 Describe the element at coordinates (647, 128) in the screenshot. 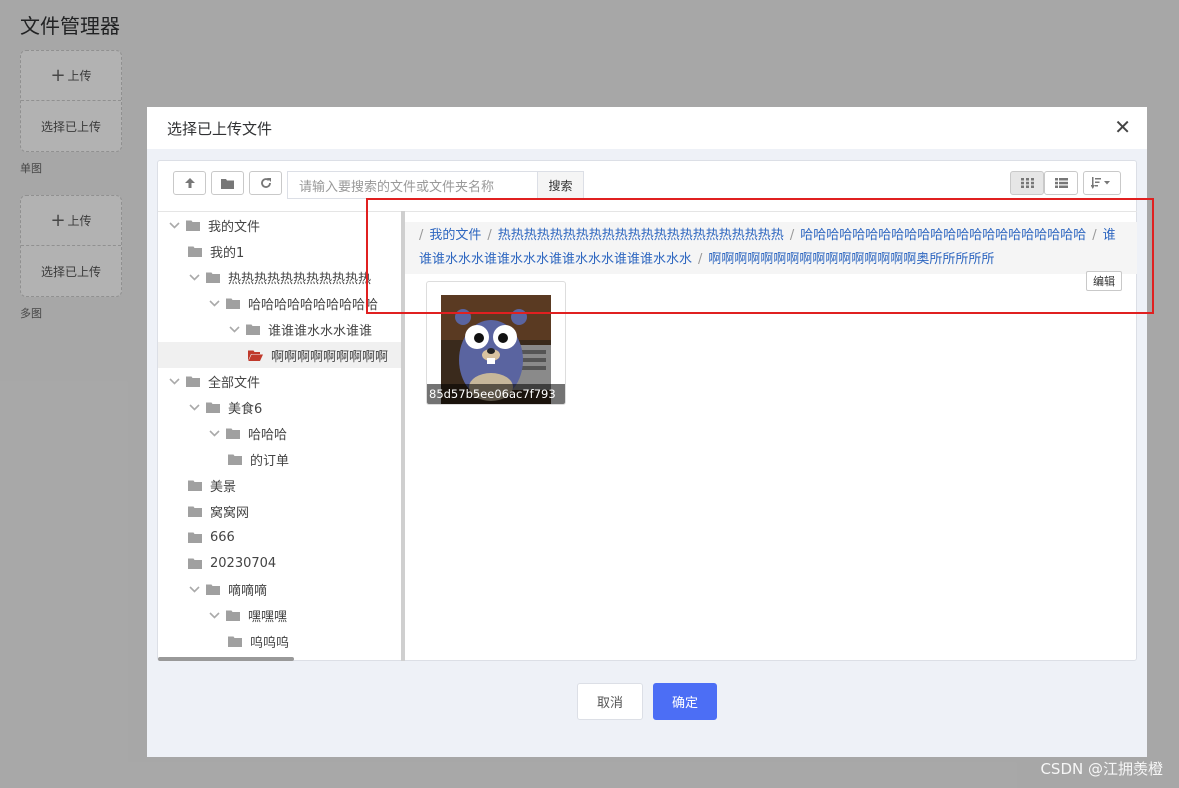

I see `dialog-header: 选择已上传文件 ✕` at that location.